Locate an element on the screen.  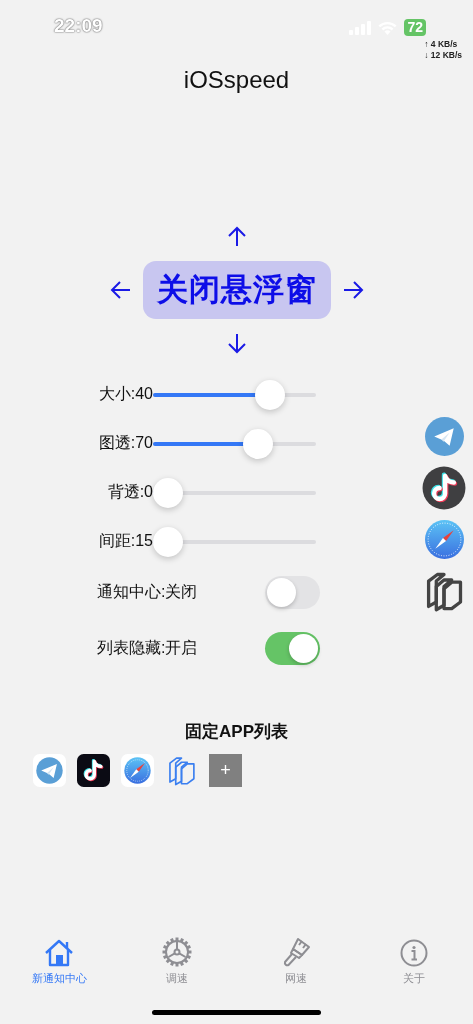
battery-level: 72 is located at coordinates (415, 27).